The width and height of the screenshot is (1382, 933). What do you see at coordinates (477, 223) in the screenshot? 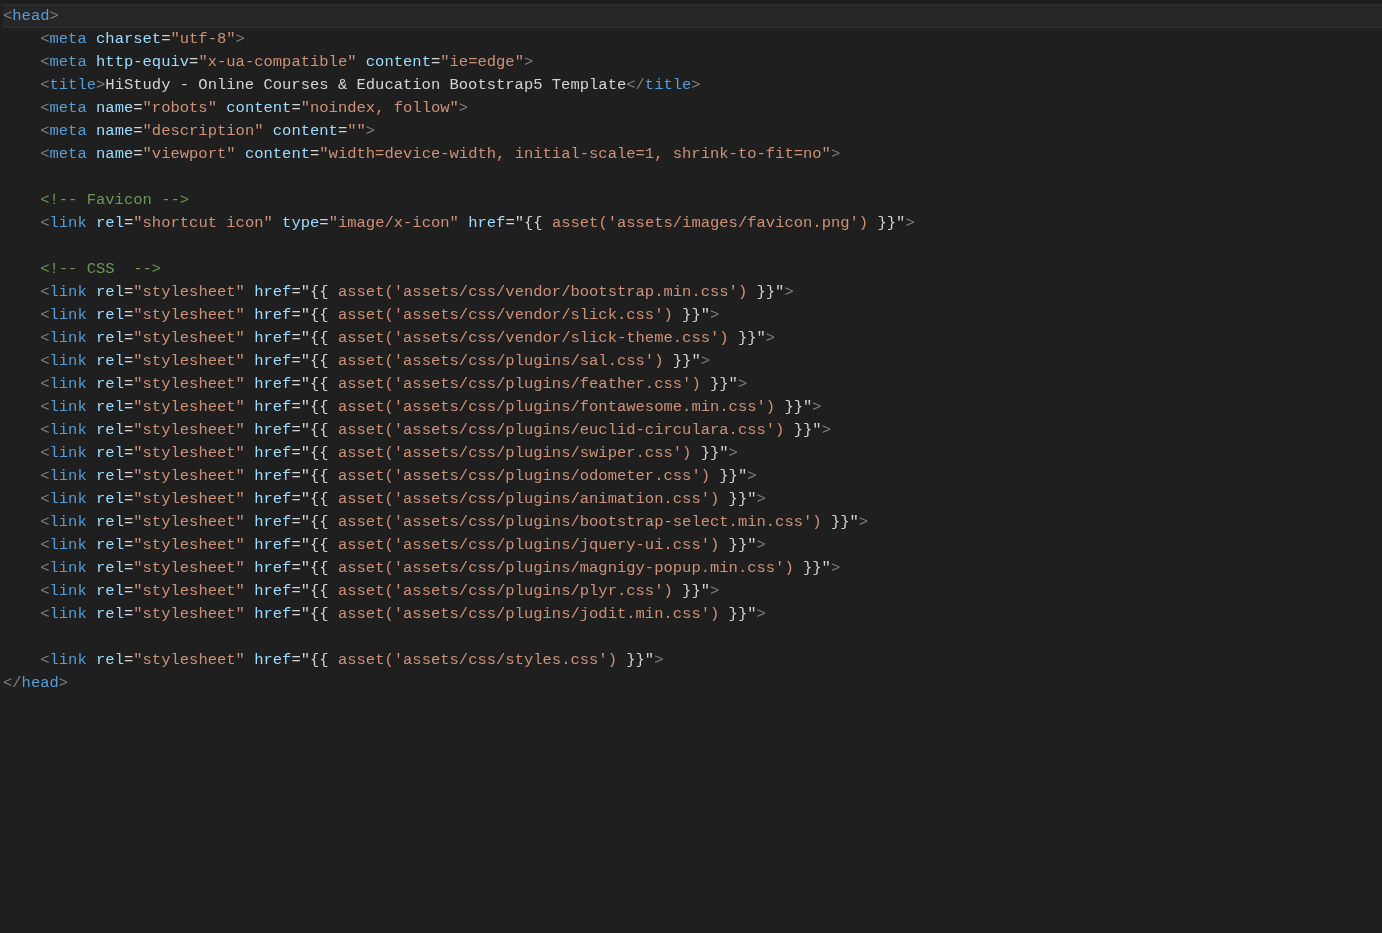
I see `code-line: <link rel="shortcut icon" type="image/x-icon" href="{{ asset('assets/images/favicon.png') }}">` at bounding box center [477, 223].